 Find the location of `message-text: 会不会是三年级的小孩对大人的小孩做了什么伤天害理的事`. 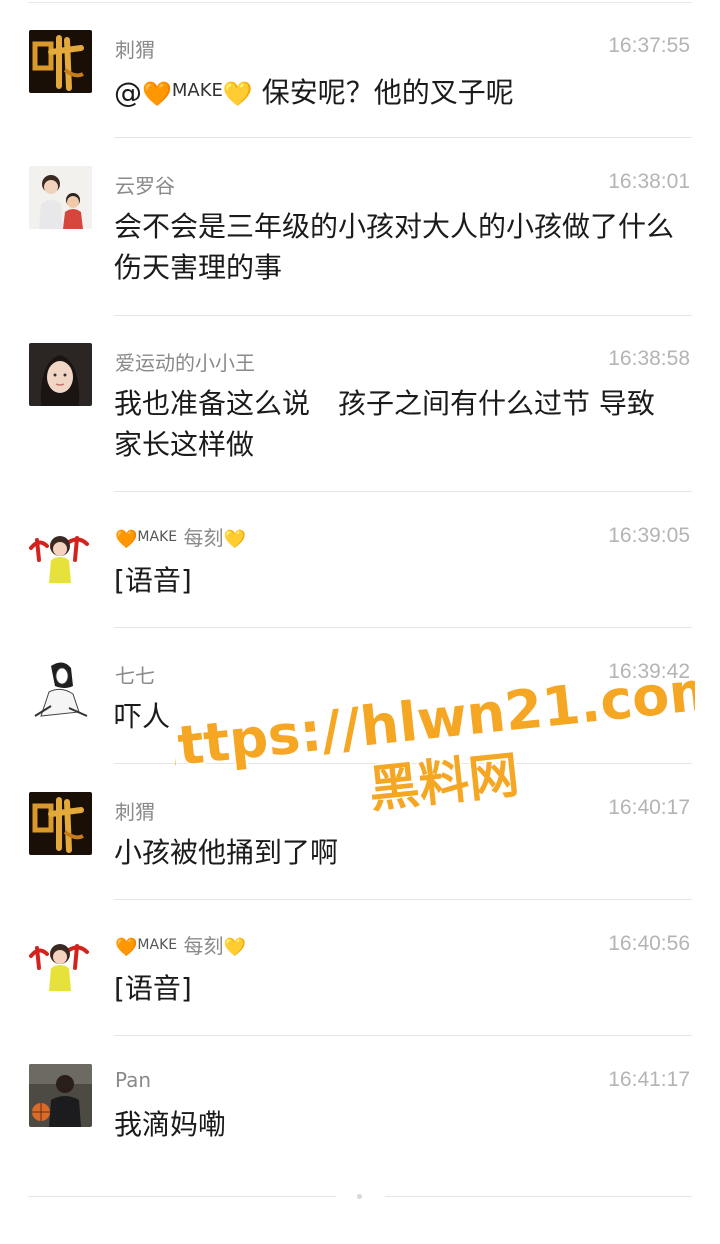

message-text: 会不会是三年级的小孩对大人的小孩做了什么伤天害理的事 is located at coordinates (396, 247).